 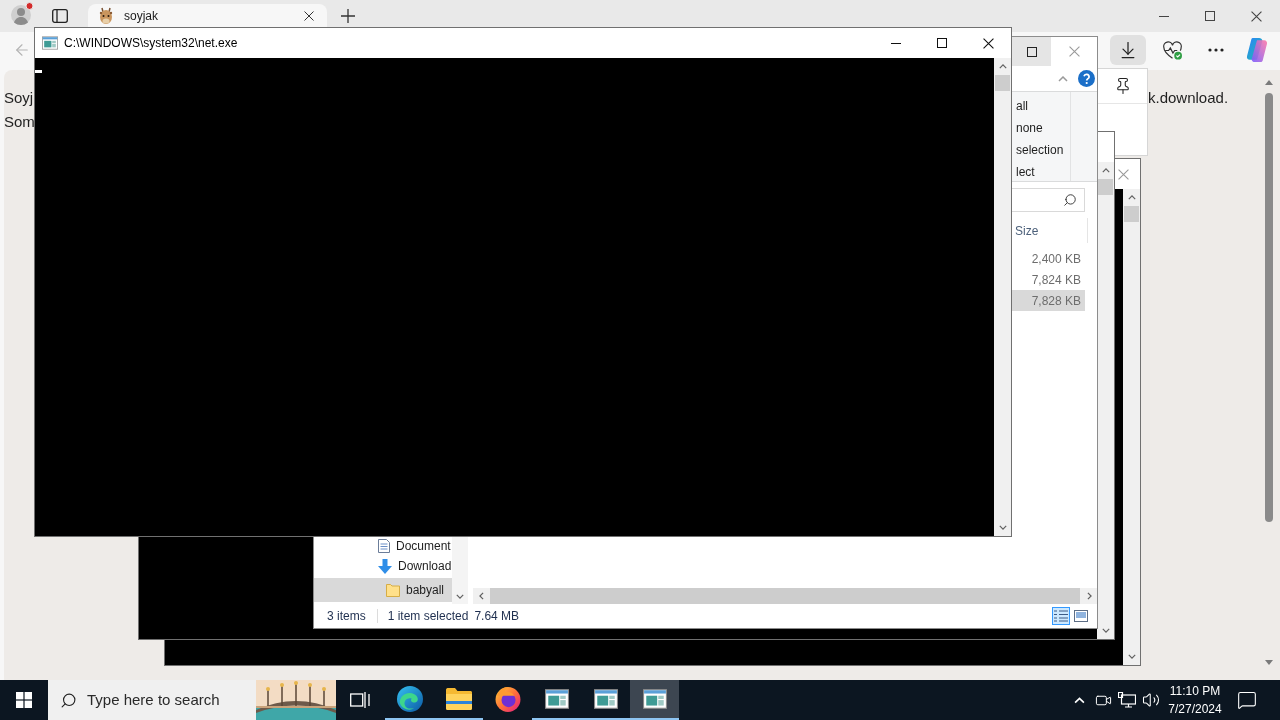 What do you see at coordinates (1269, 662) in the screenshot?
I see `scroll-down-arrow-icon` at bounding box center [1269, 662].